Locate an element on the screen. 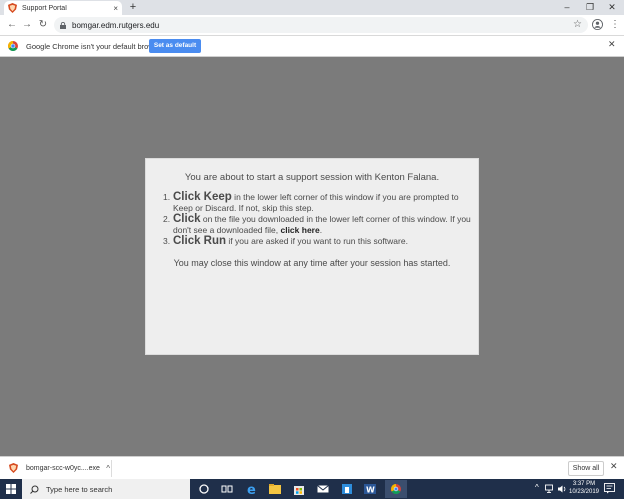 The height and width of the screenshot is (499, 624). shelf-close-icon: ✕ is located at coordinates (614, 466).